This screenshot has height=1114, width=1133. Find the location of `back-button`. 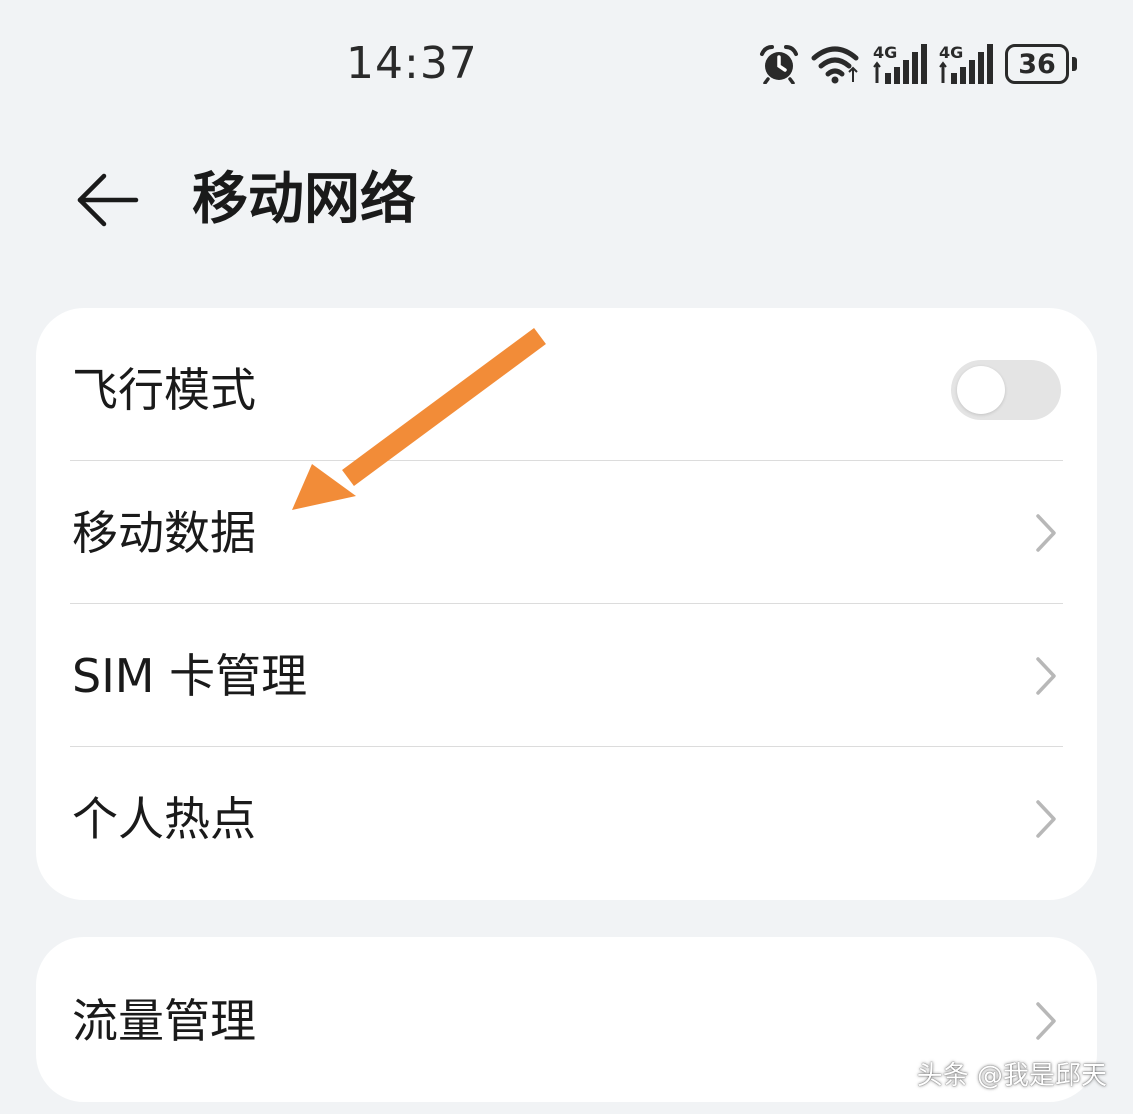

back-button is located at coordinates (108, 200).